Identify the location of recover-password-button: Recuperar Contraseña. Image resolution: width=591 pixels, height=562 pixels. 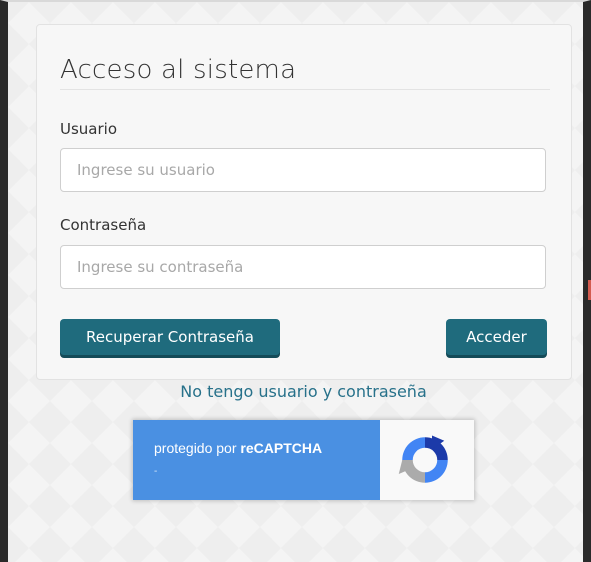
(170, 337).